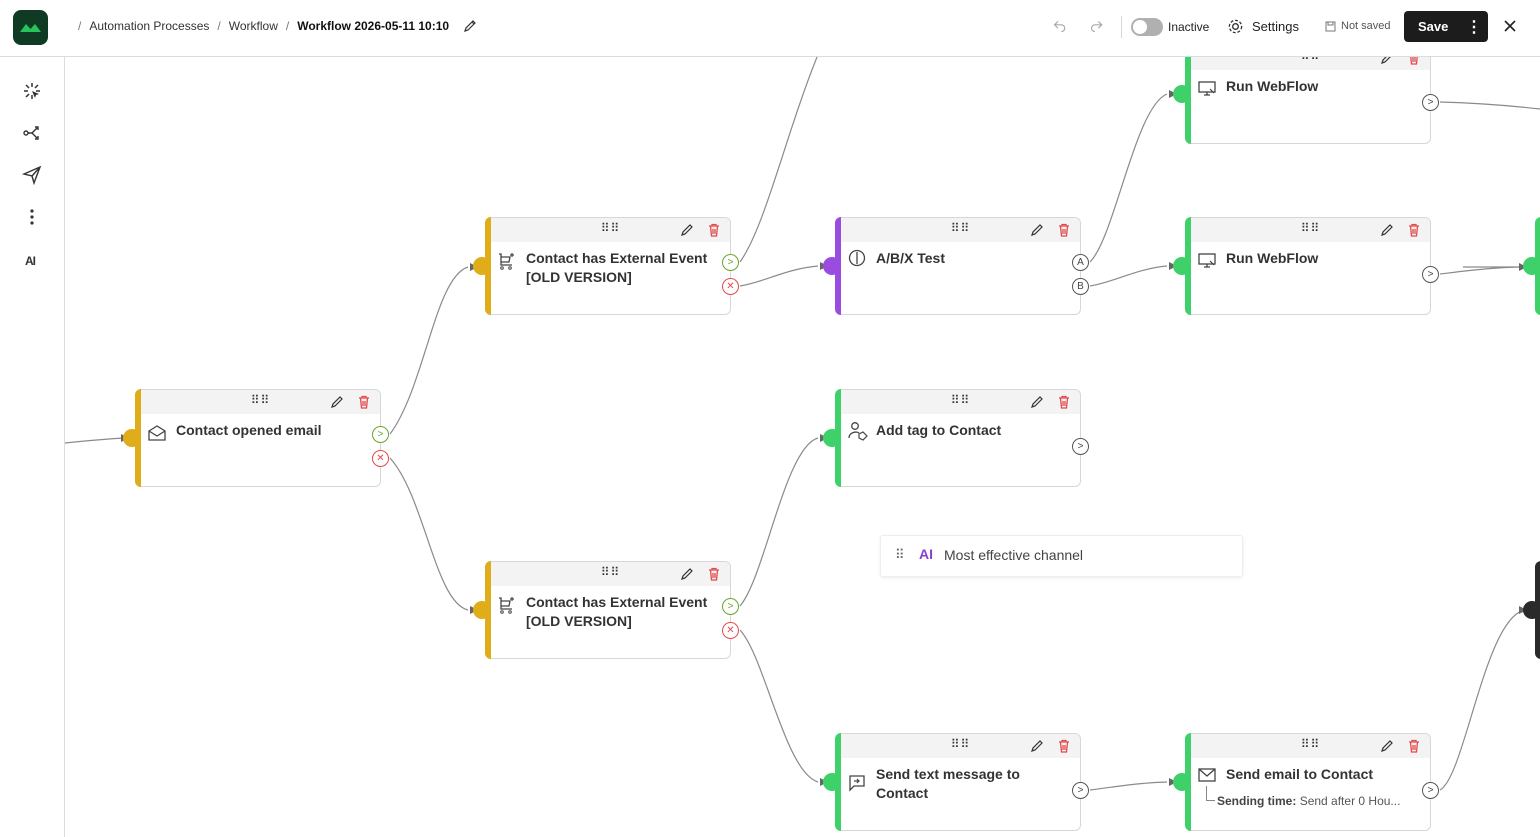  Describe the element at coordinates (1433, 26) in the screenshot. I see `save-button-label: Save` at that location.